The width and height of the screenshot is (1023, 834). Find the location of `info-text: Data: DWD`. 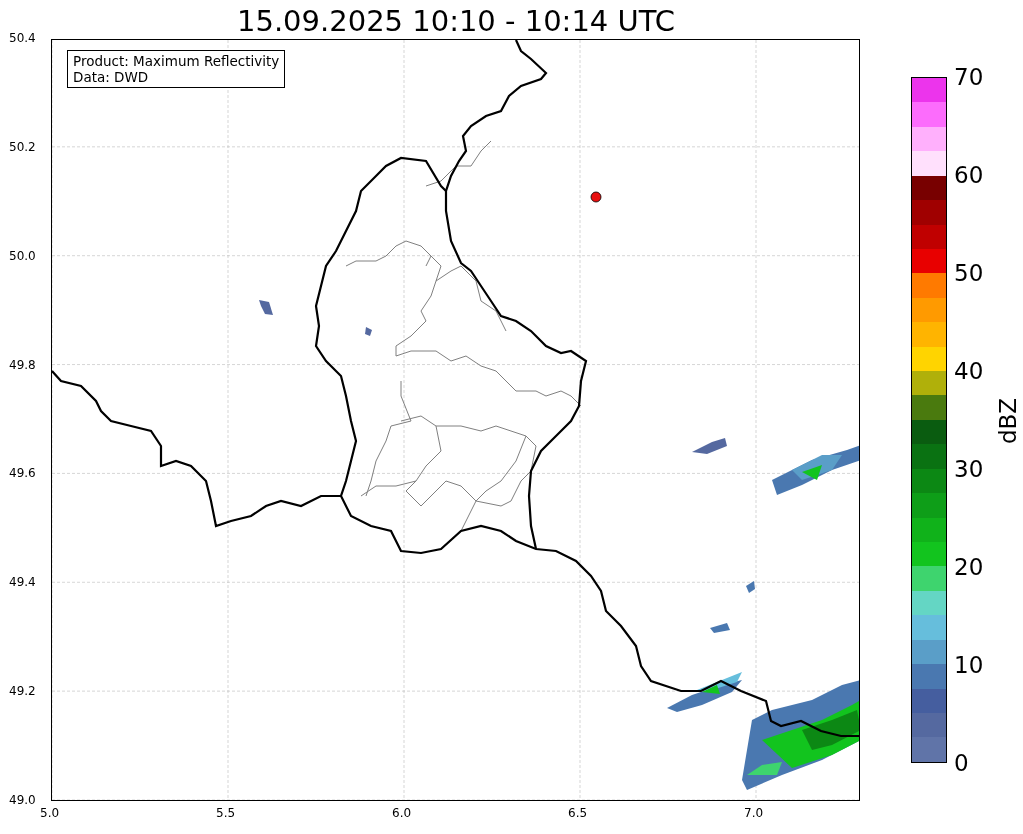

info-text: Data: DWD is located at coordinates (111, 77).